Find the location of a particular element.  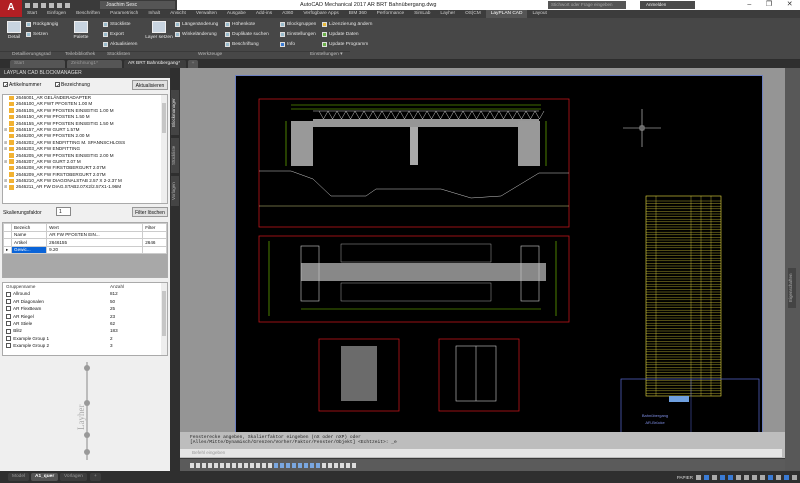

new-icon is located at coordinates (27, 5).